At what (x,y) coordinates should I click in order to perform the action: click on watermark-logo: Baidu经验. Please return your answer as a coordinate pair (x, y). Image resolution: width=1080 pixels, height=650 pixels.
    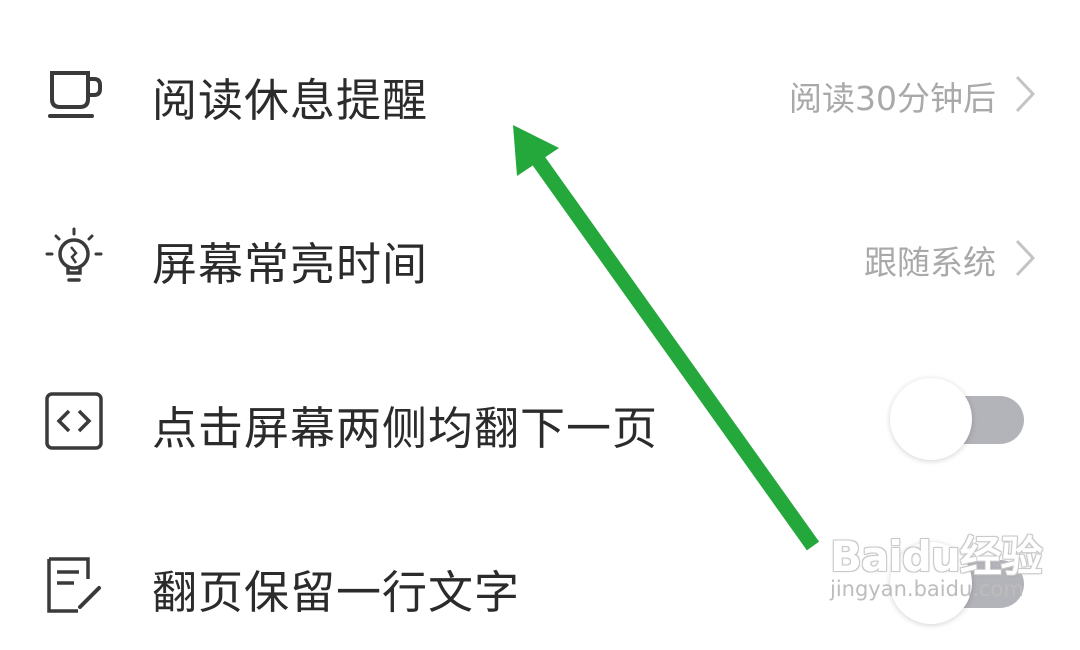
    Looking at the image, I should click on (936, 556).